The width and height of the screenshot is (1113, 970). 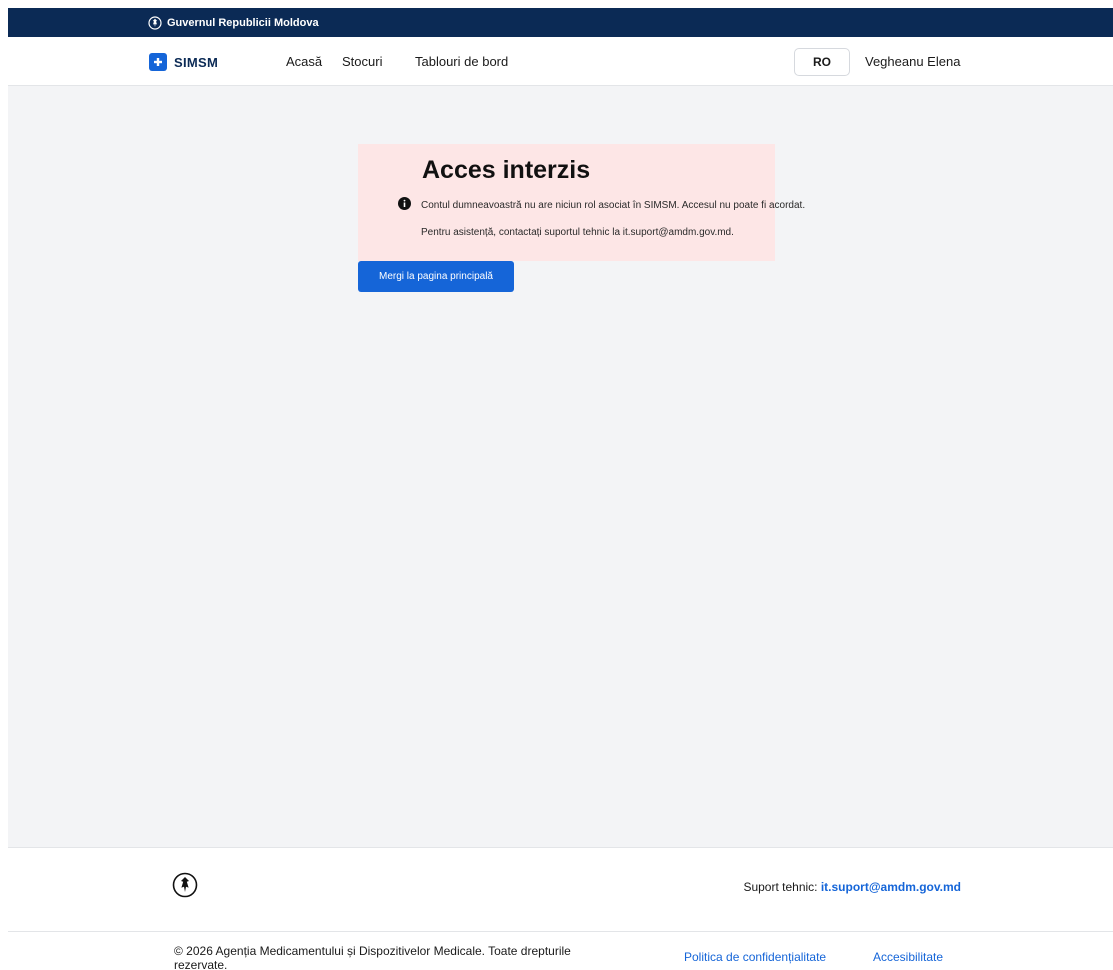 I want to click on go-home-button: Mergi la pagina principală, so click(x=436, y=276).